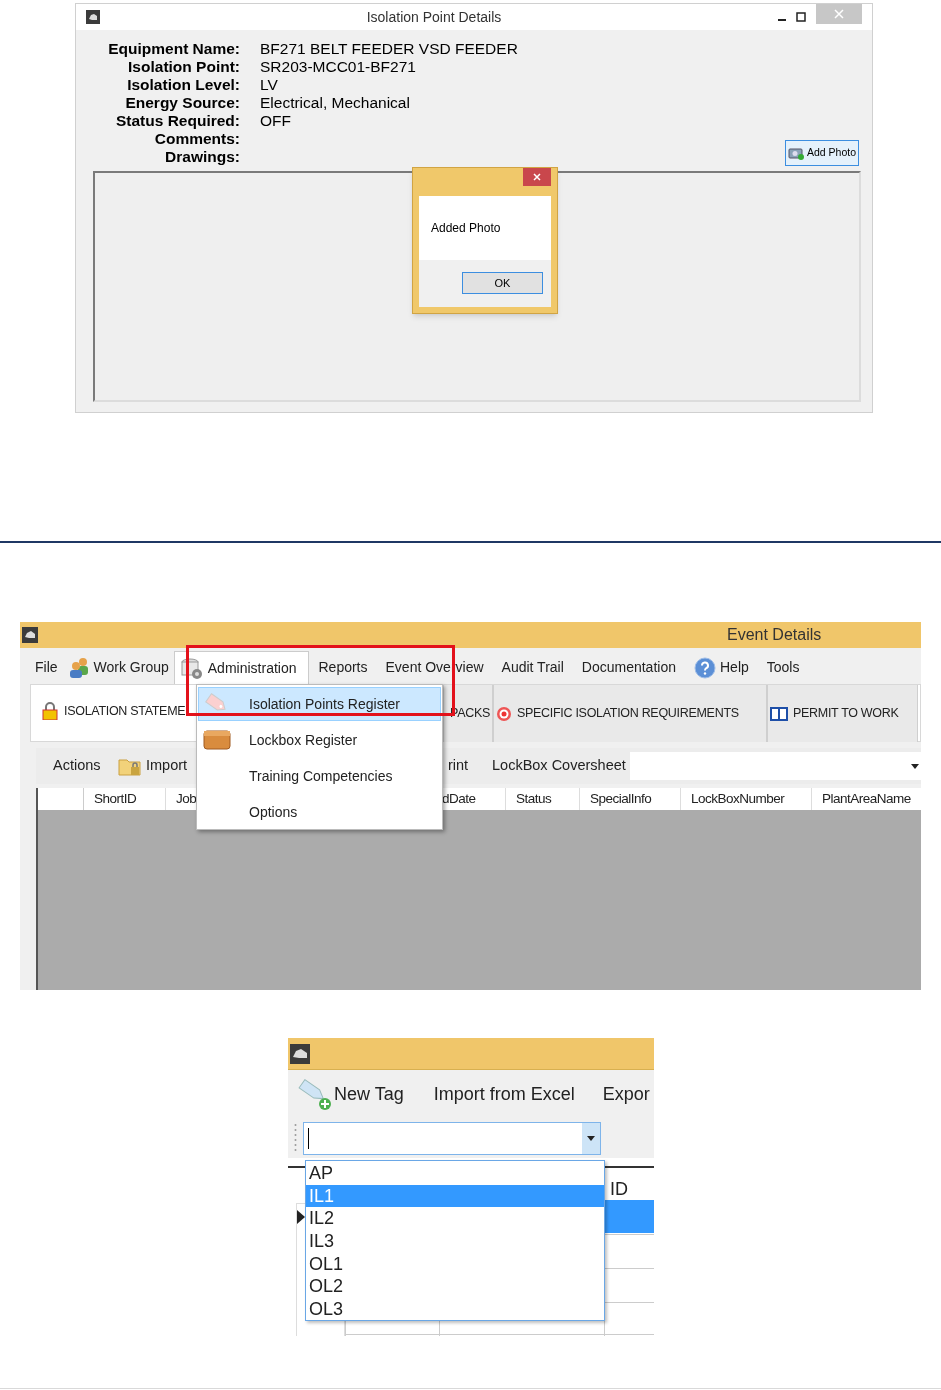 This screenshot has width=941, height=1390. I want to click on field-label: Drawings:, so click(202, 157).